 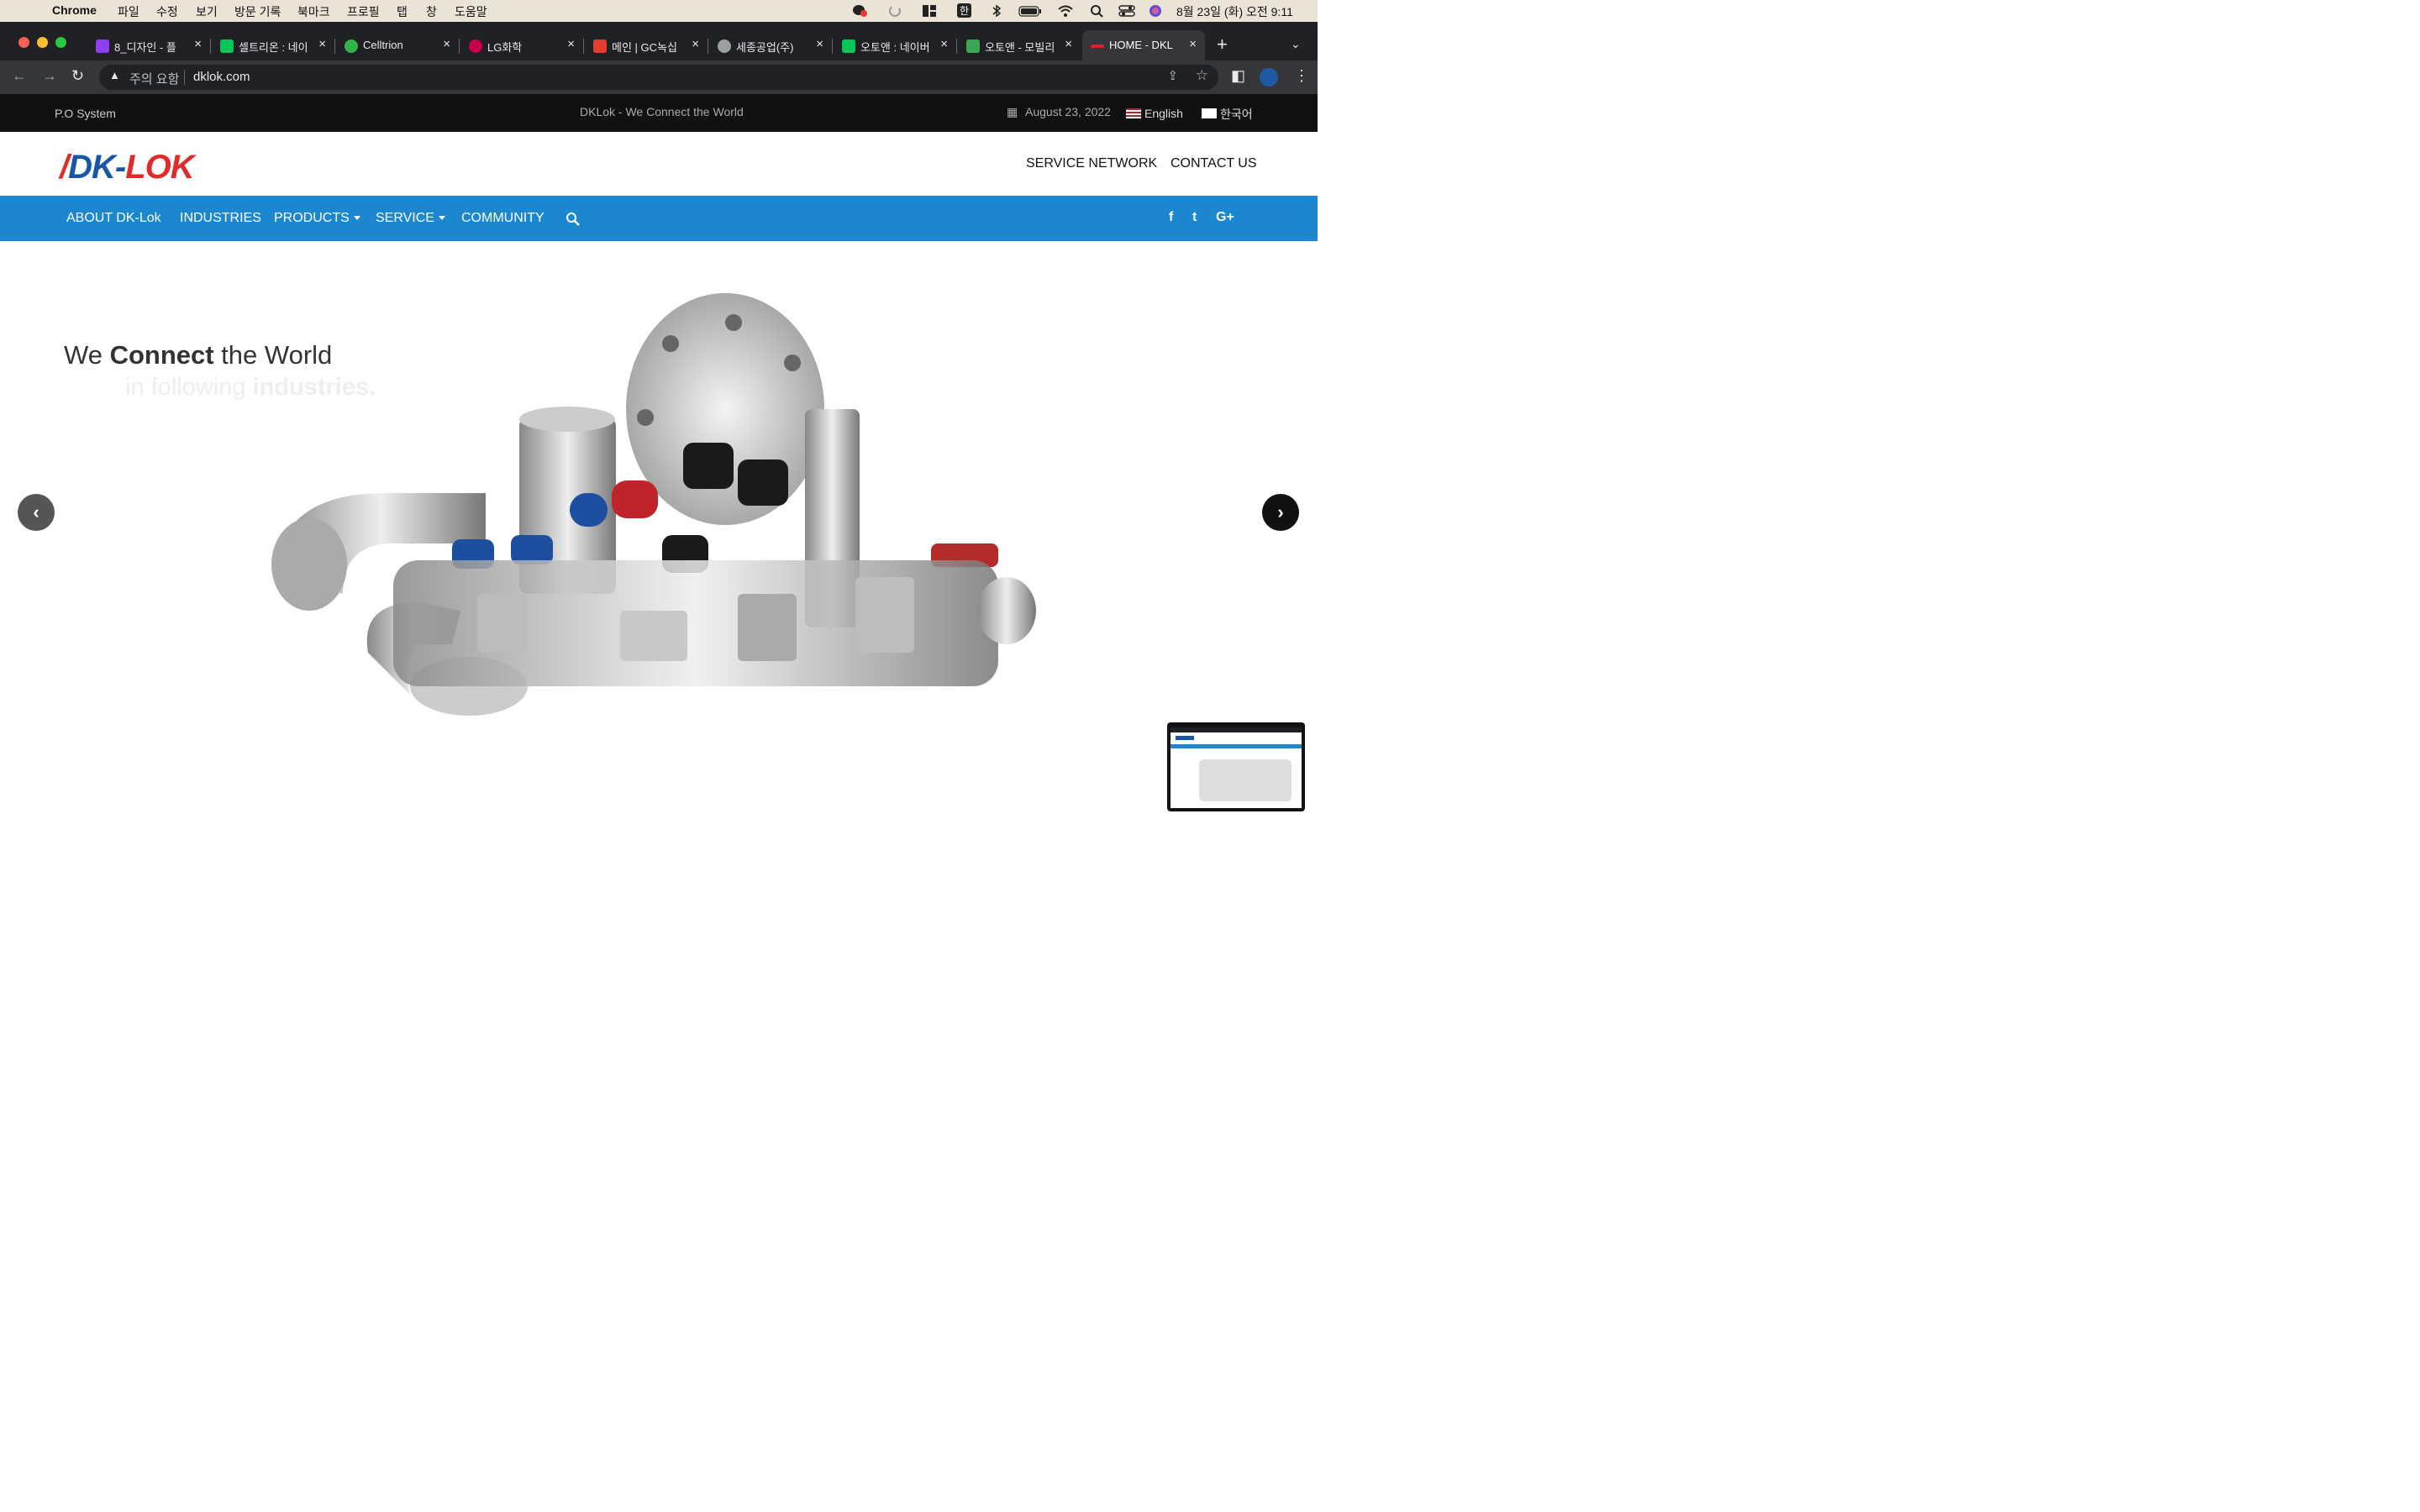 I want to click on omnibox-divider, so click(x=184, y=77).